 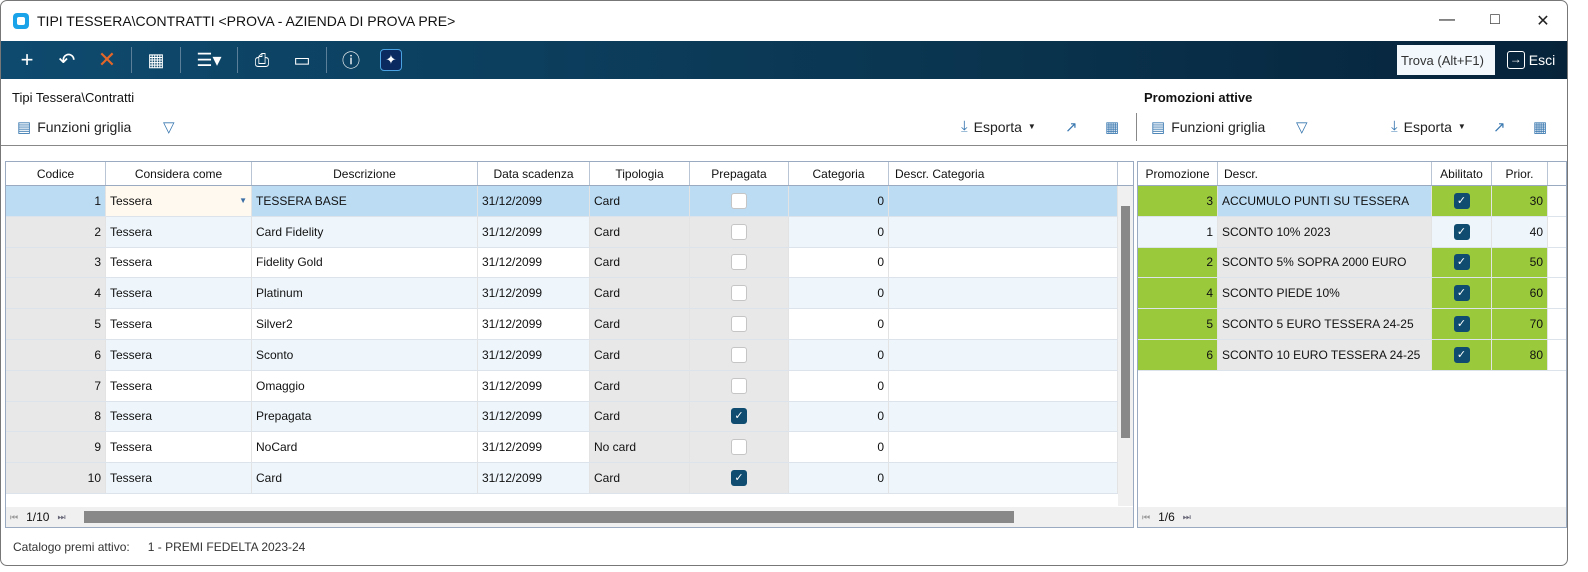 I want to click on cell-promo: 6, so click(x=1178, y=354).